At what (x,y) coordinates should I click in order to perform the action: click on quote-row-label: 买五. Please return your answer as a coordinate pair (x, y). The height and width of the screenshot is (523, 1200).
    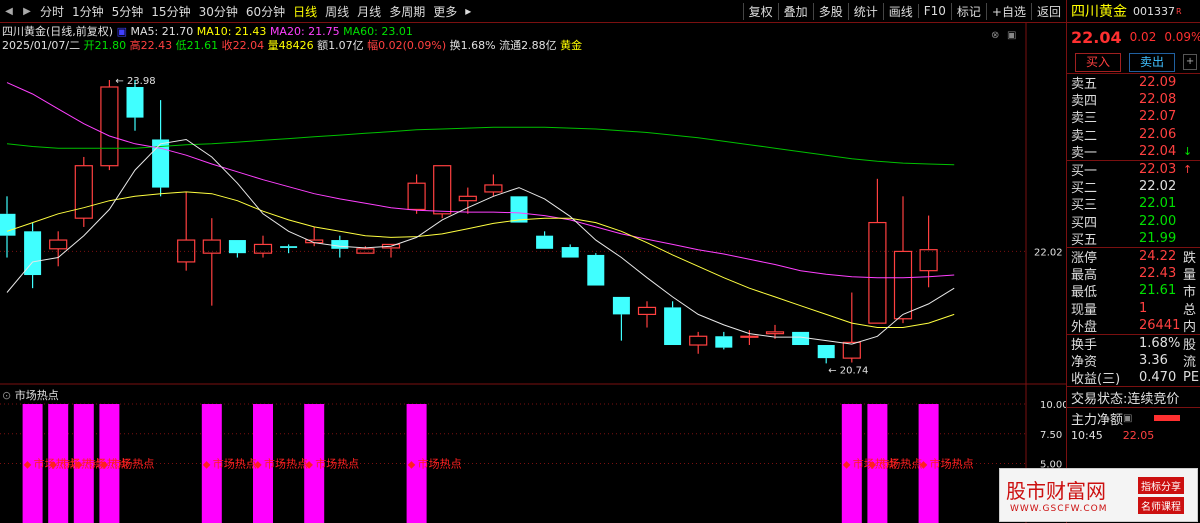
    Looking at the image, I should click on (1084, 240).